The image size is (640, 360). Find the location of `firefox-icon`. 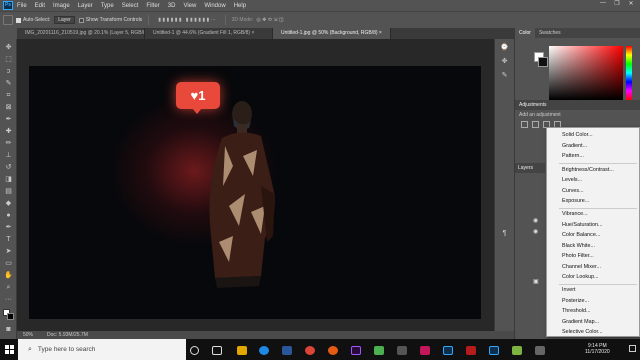

firefox-icon is located at coordinates (333, 350).